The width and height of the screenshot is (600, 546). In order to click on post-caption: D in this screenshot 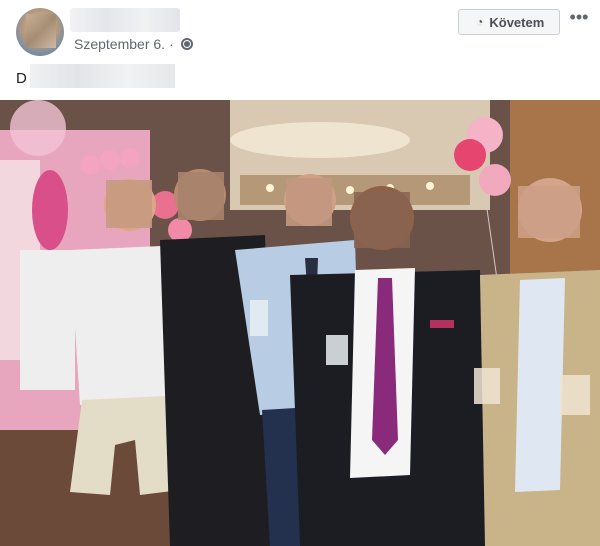, I will do `click(21, 78)`.